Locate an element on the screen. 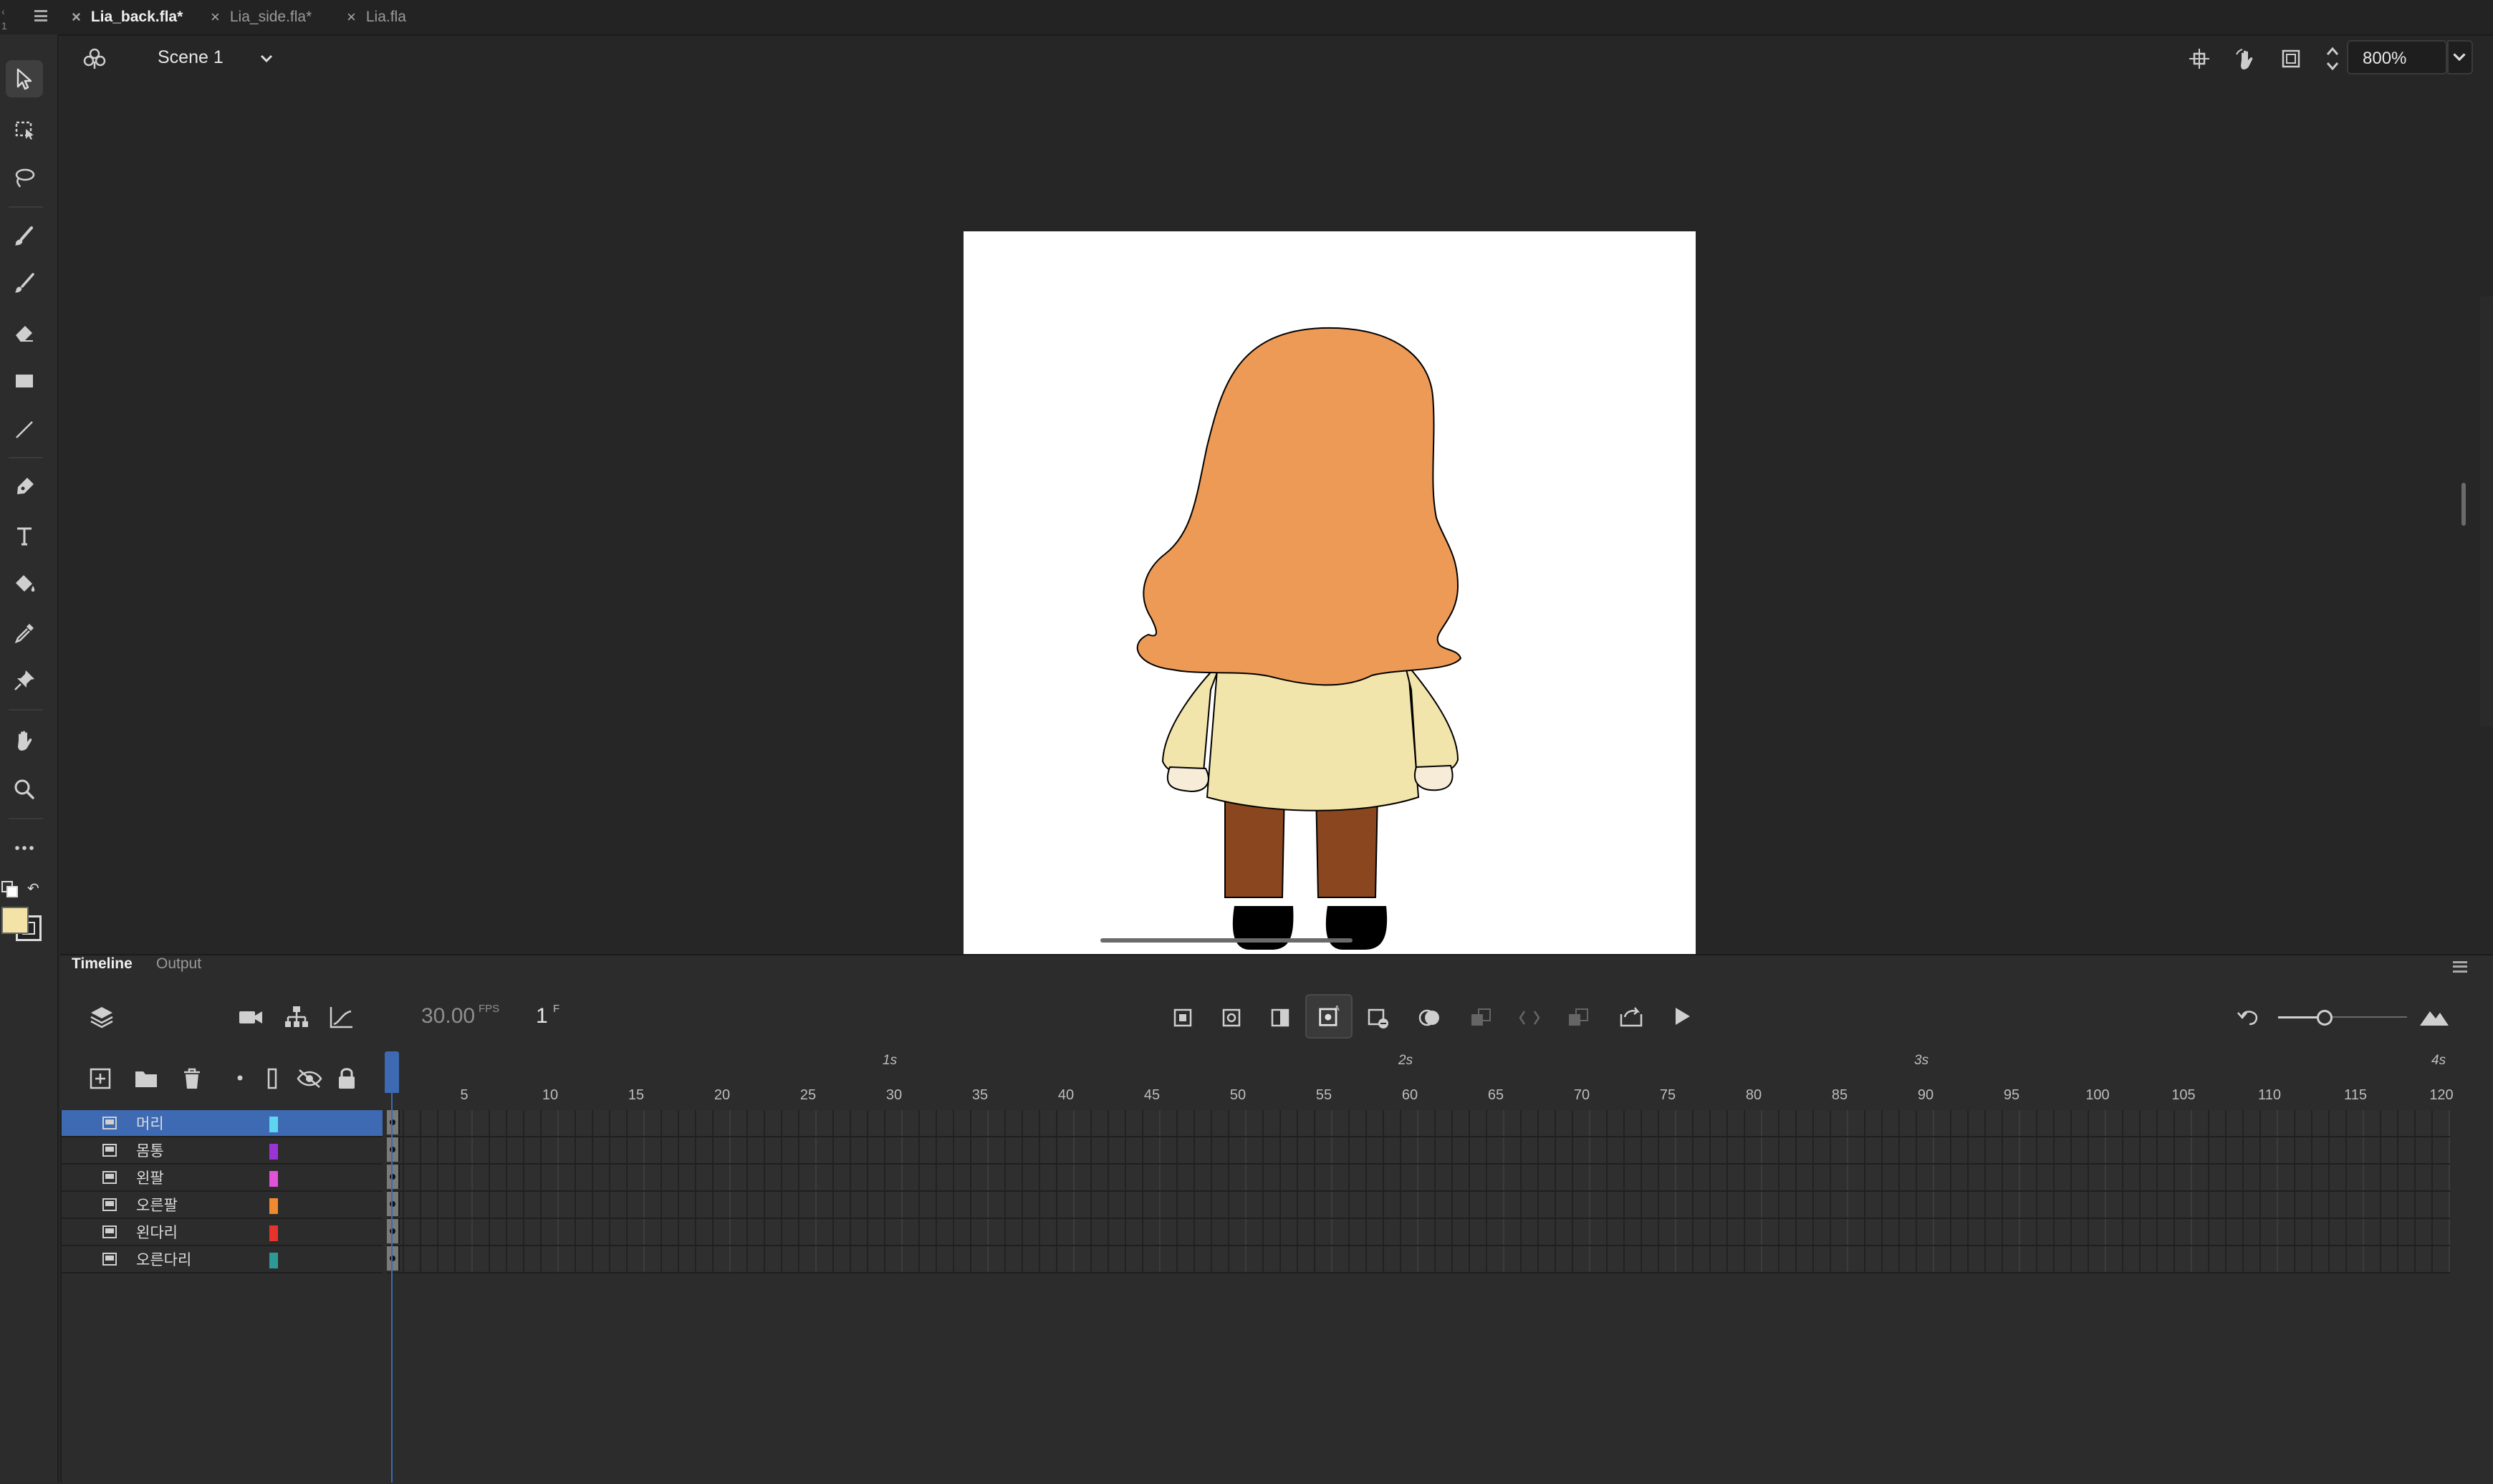  highlight-layer-icon is located at coordinates (240, 1078).